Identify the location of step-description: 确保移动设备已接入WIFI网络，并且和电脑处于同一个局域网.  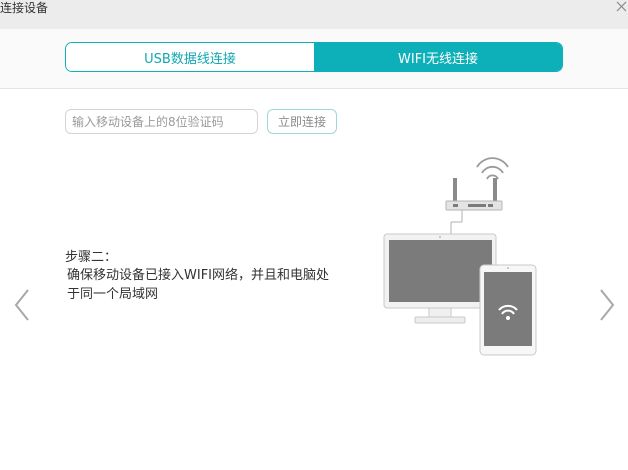
(198, 285).